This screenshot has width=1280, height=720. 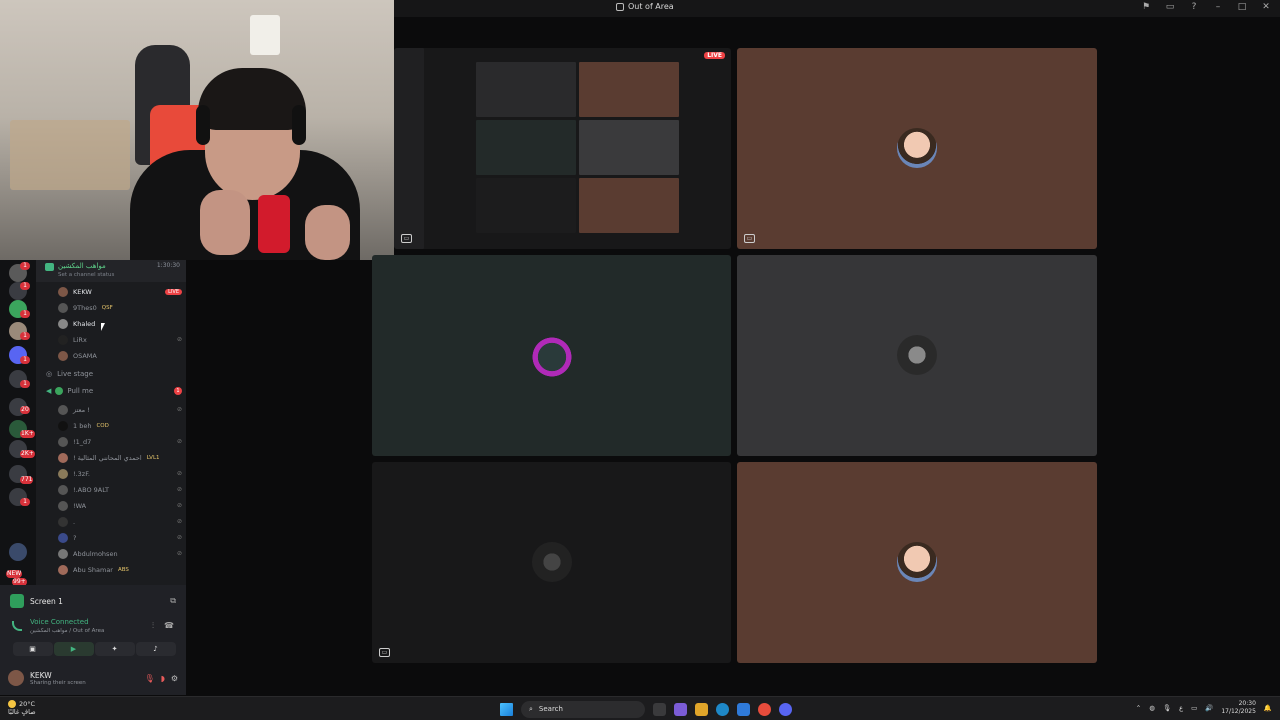 I want to click on voice-user: ! احمدي المحانني المثالية LVL1, so click(x=120, y=457).